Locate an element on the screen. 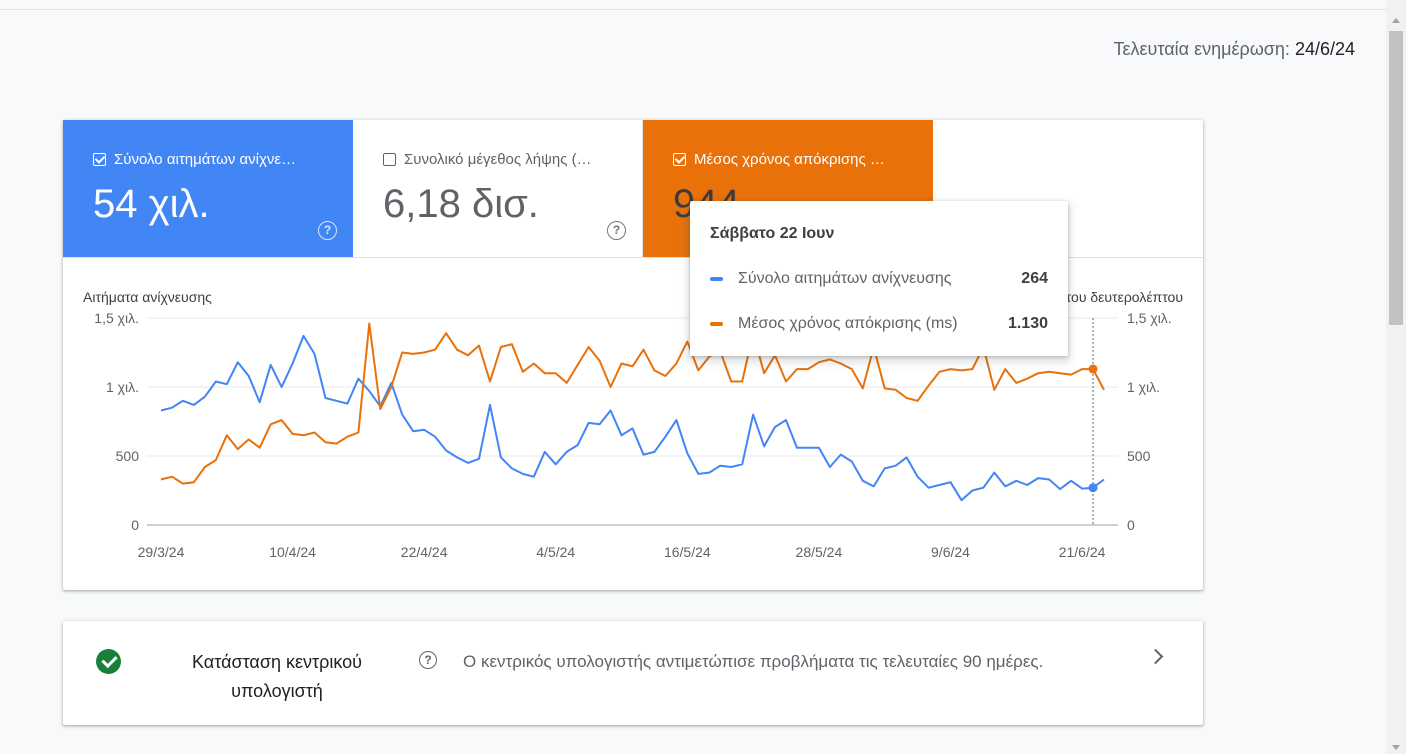 The width and height of the screenshot is (1406, 754). x-tick-label: 4/5/24 is located at coordinates (555, 552).